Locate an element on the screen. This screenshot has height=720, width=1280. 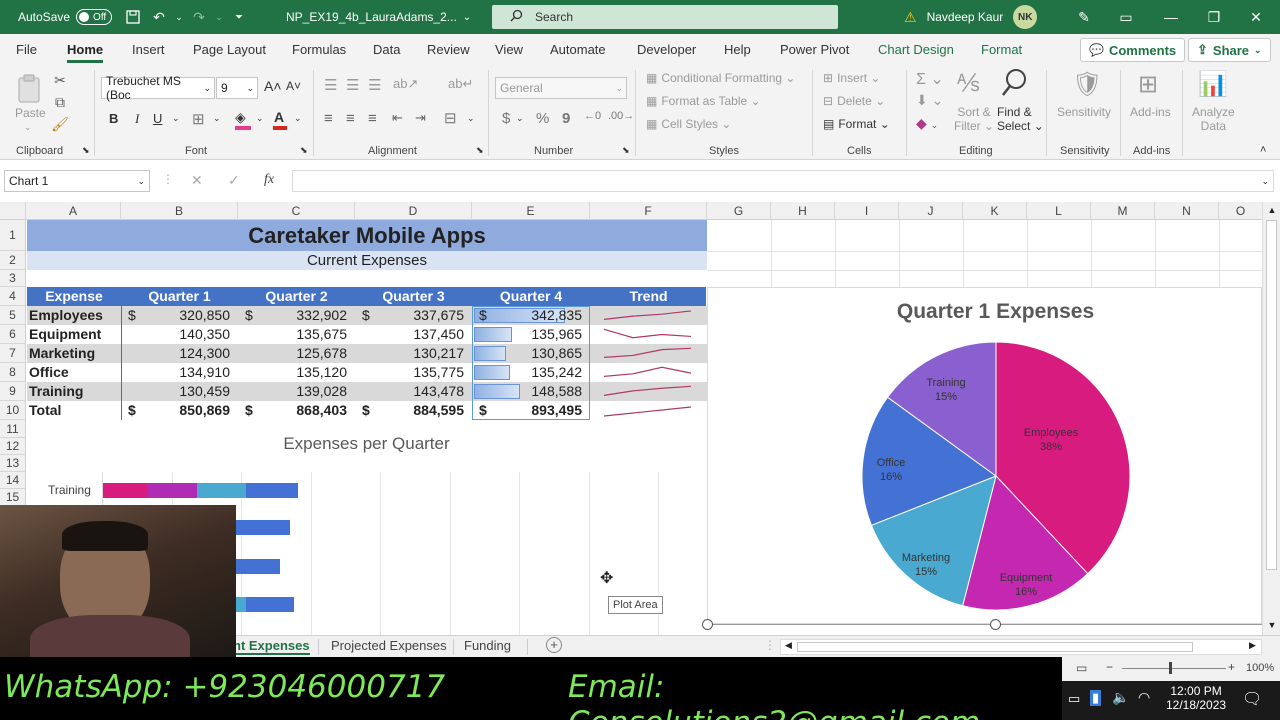
increase-indent-icon: ⇥ is located at coordinates (420, 118).